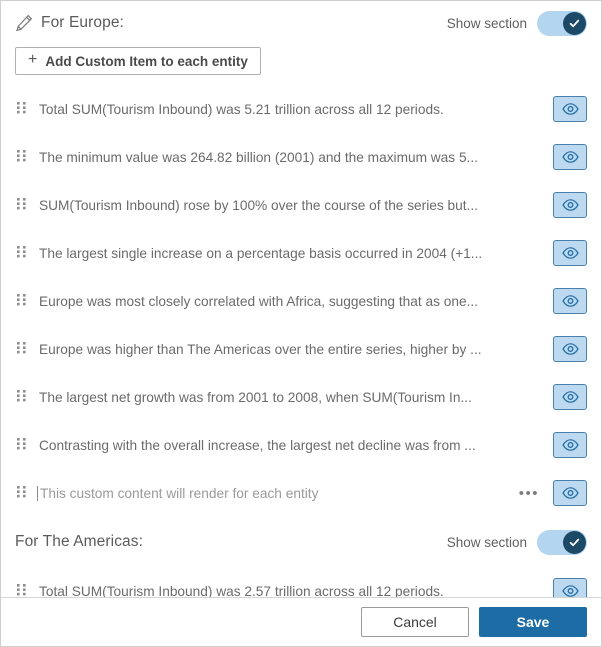 The height and width of the screenshot is (647, 602). I want to click on section-title: For The Americas:, so click(79, 541).